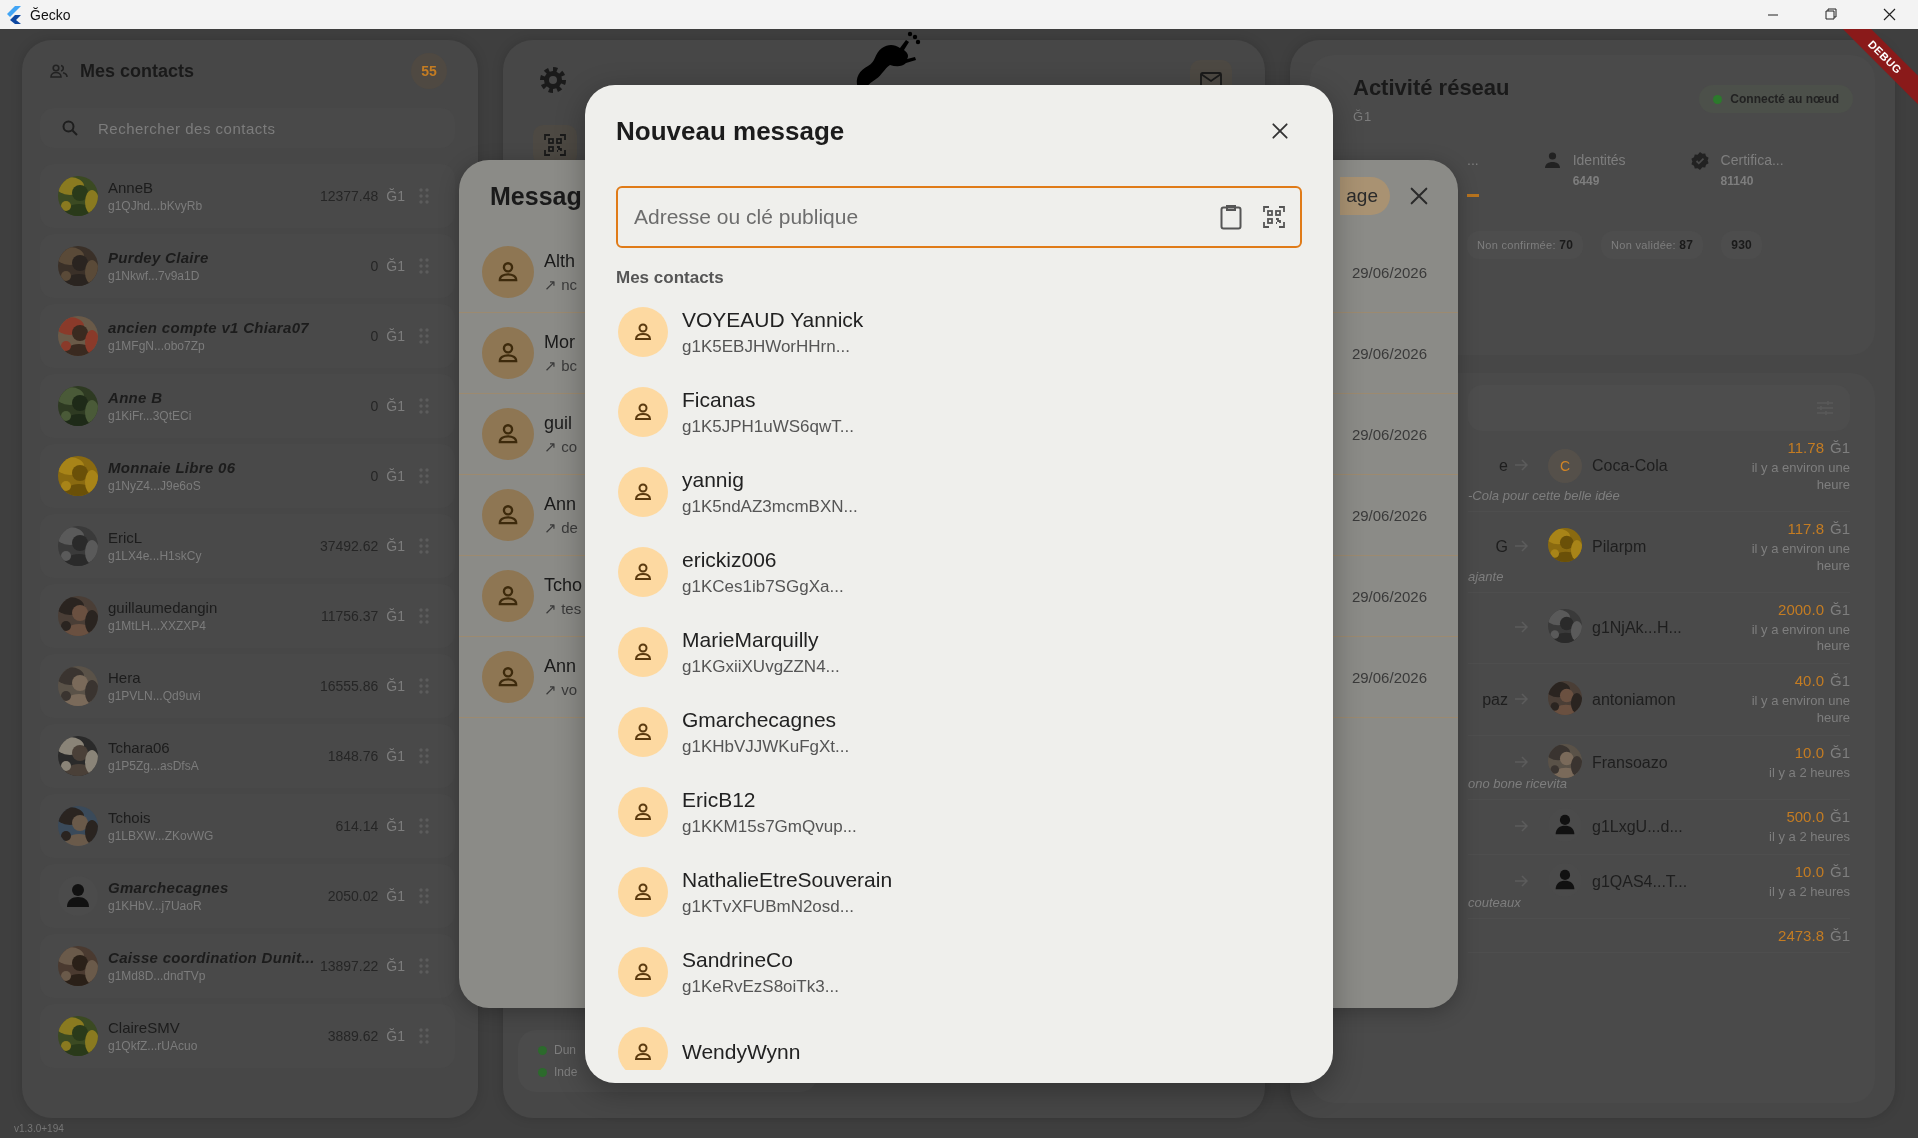 This screenshot has width=1918, height=1138. Describe the element at coordinates (50, 14) in the screenshot. I see `window-title: Ğecko` at that location.